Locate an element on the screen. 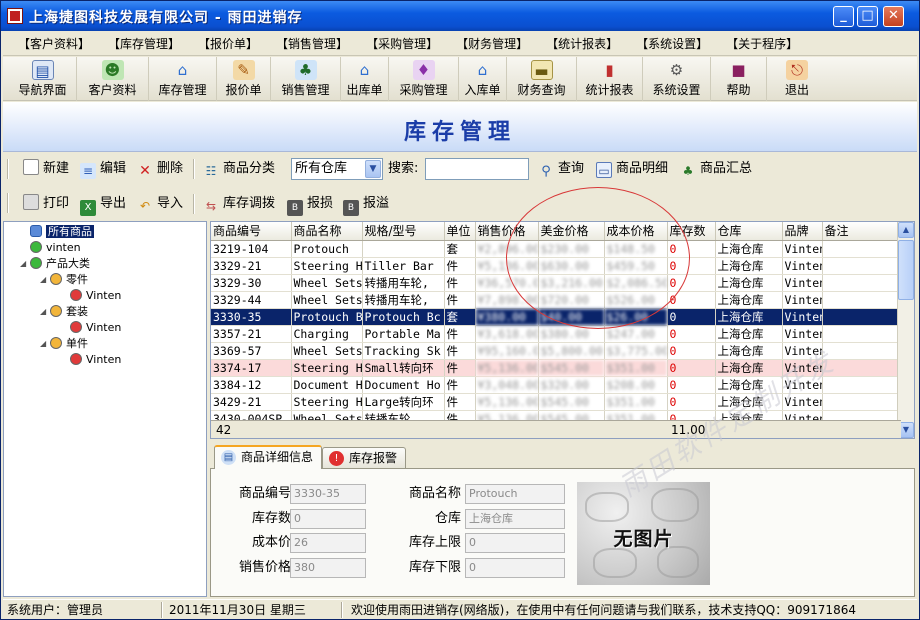 This screenshot has height=620, width=920. toolbar-exit-button: ⎋ 退出 is located at coordinates (797, 79).